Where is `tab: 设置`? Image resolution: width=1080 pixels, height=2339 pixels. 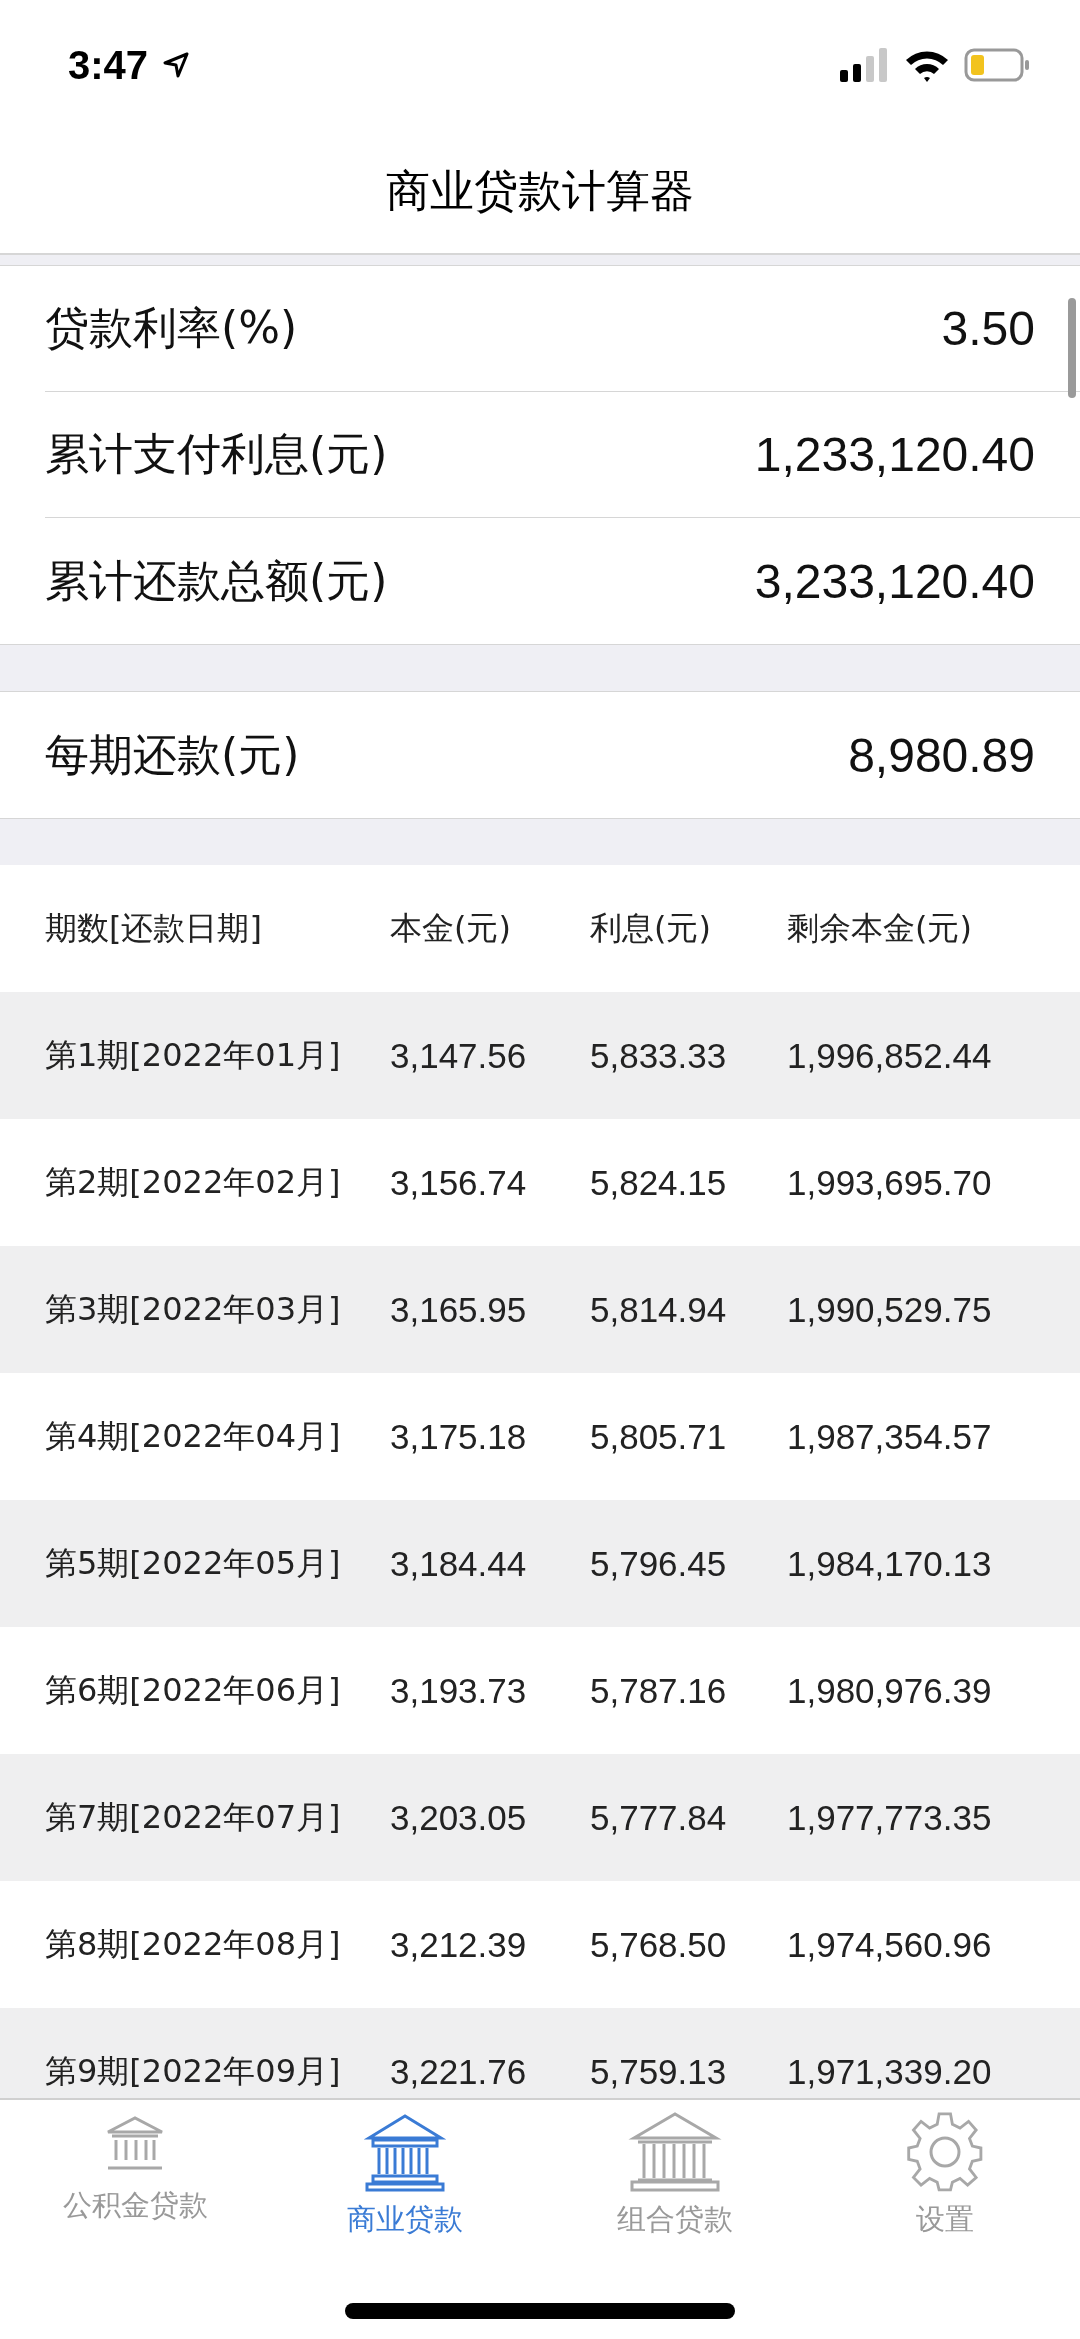
tab: 设置 is located at coordinates (945, 2175).